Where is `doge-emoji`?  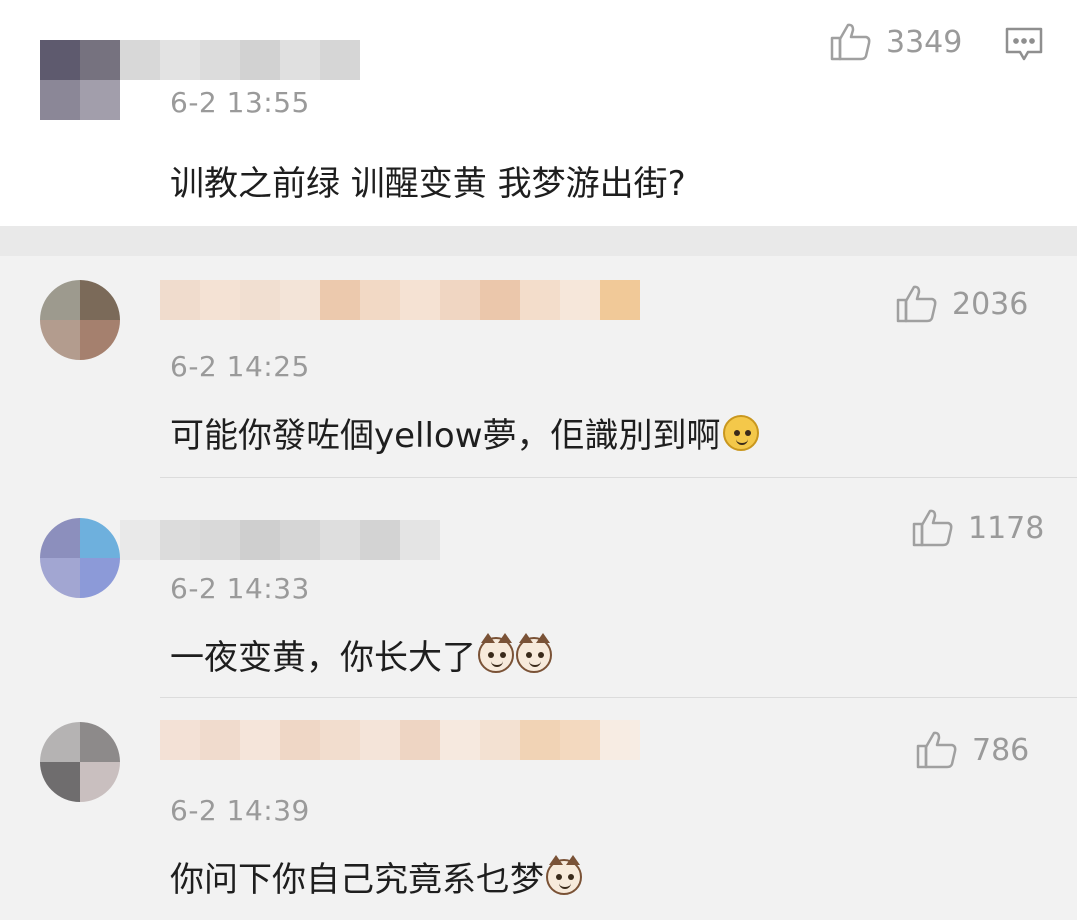
doge-emoji is located at coordinates (740, 432).